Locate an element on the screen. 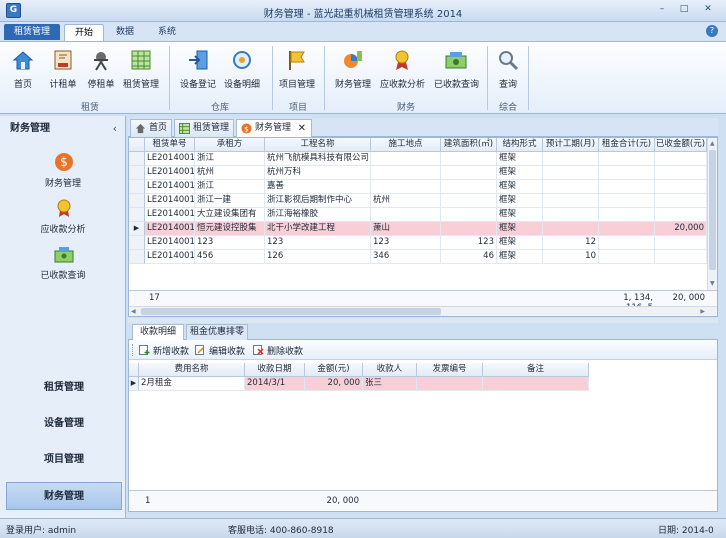 Image resolution: width=726 pixels, height=538 pixels. tab-data: 数据 is located at coordinates (125, 32).